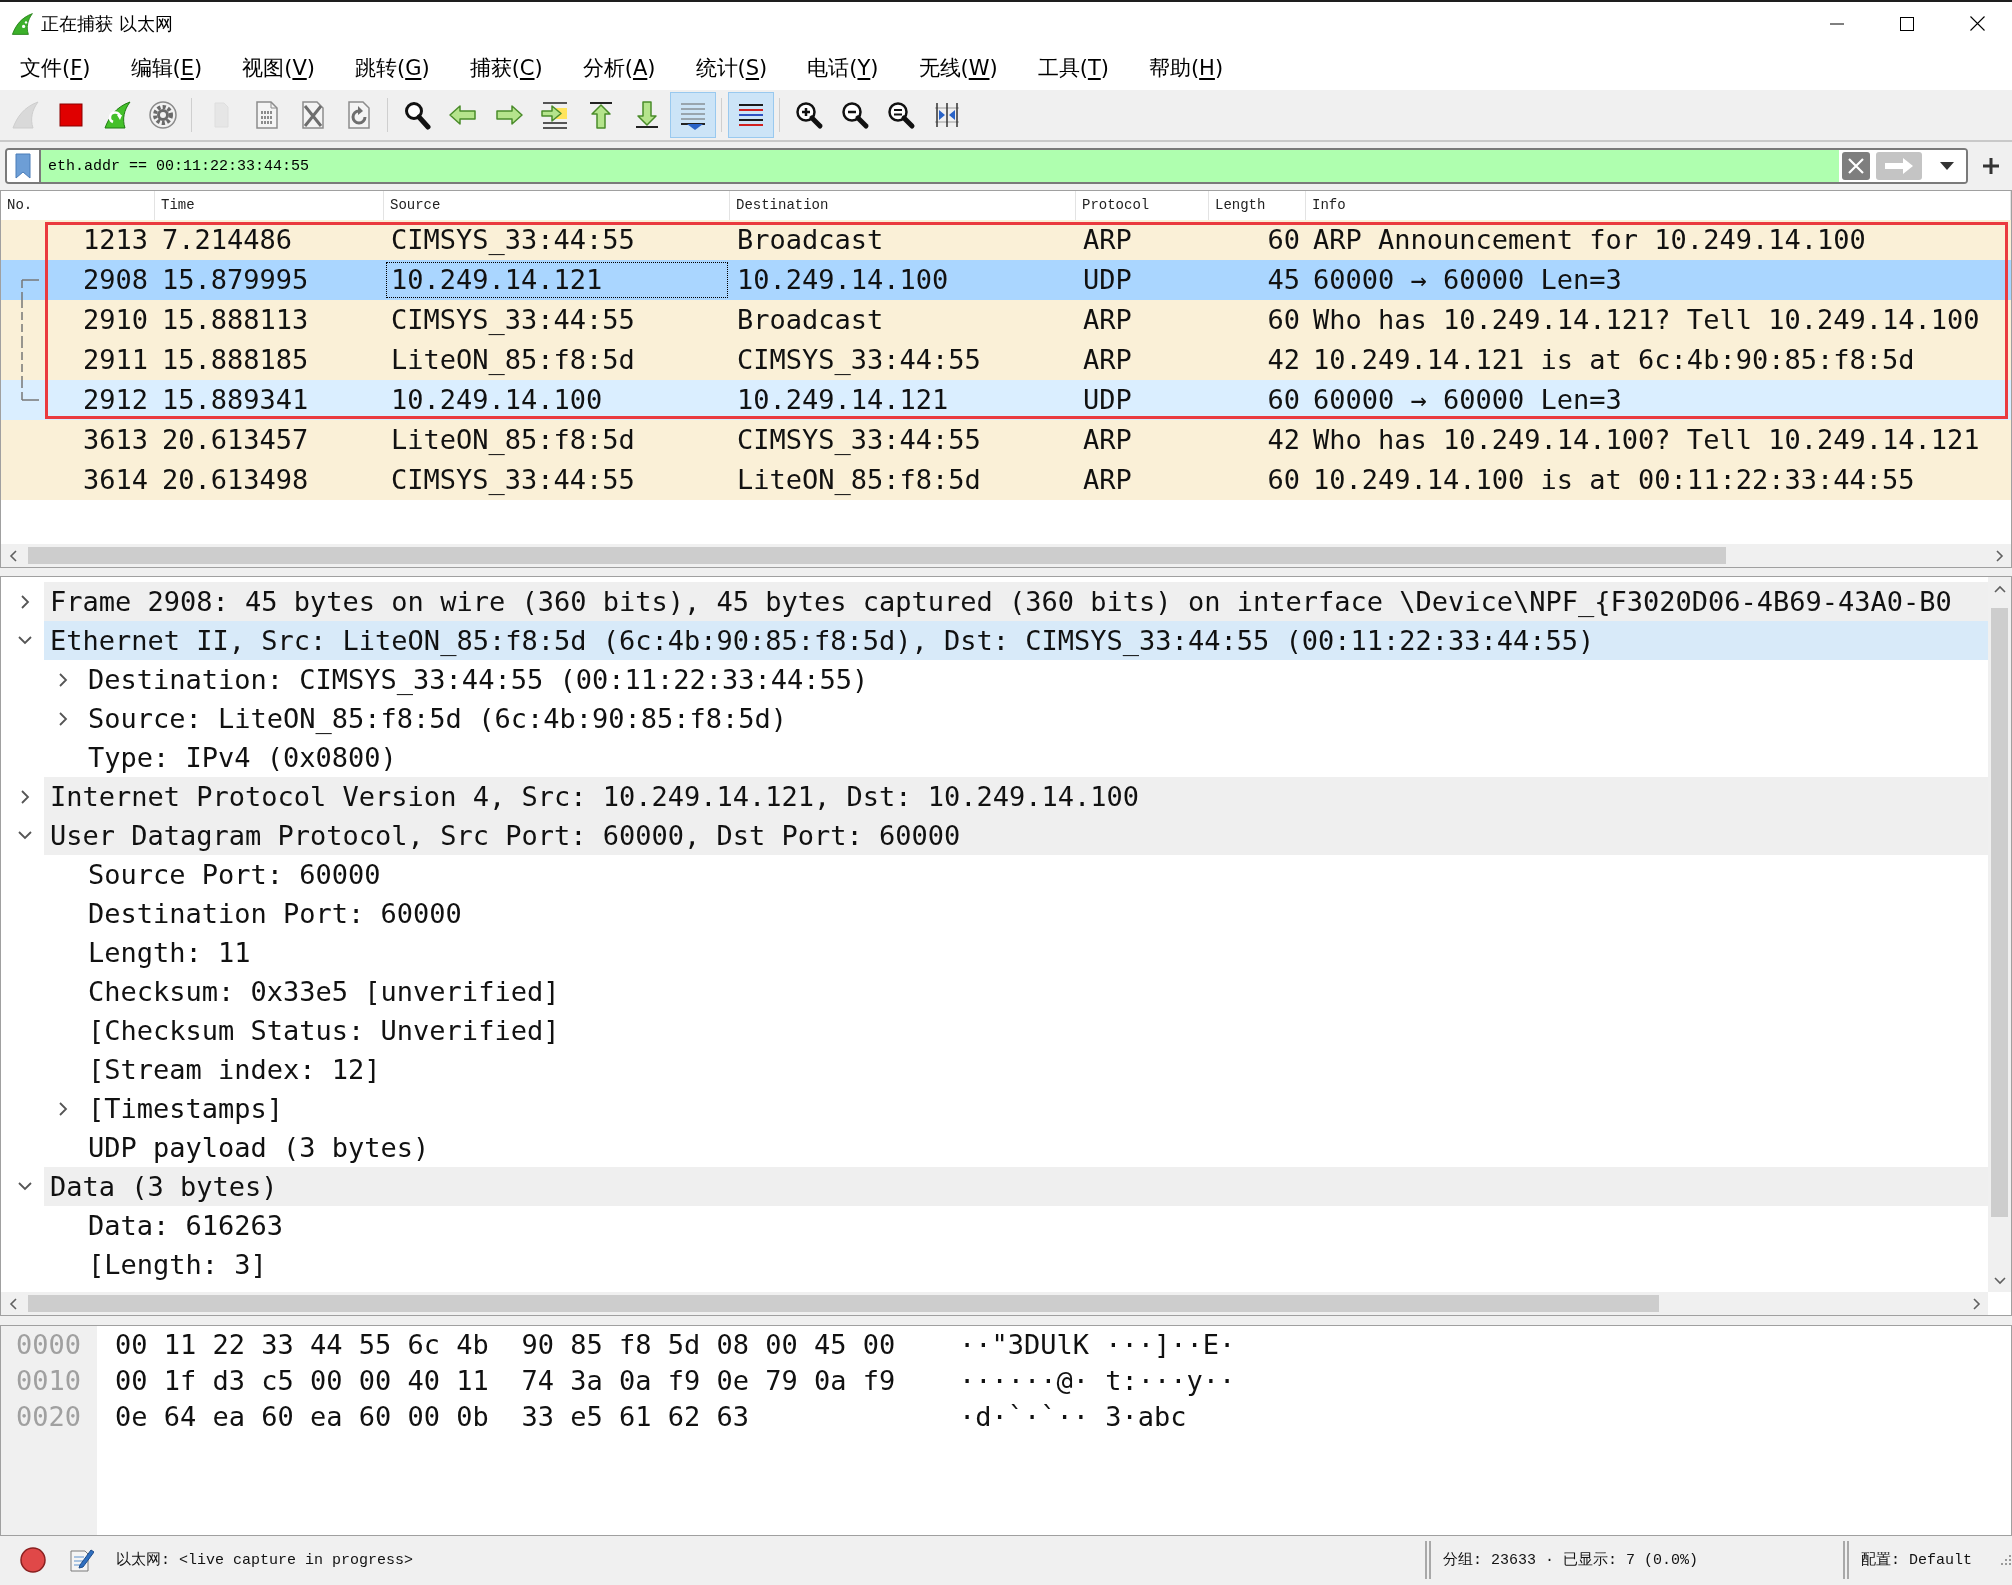 This screenshot has height=1585, width=2012. I want to click on tree-item: Data: 616263, so click(185, 1225).